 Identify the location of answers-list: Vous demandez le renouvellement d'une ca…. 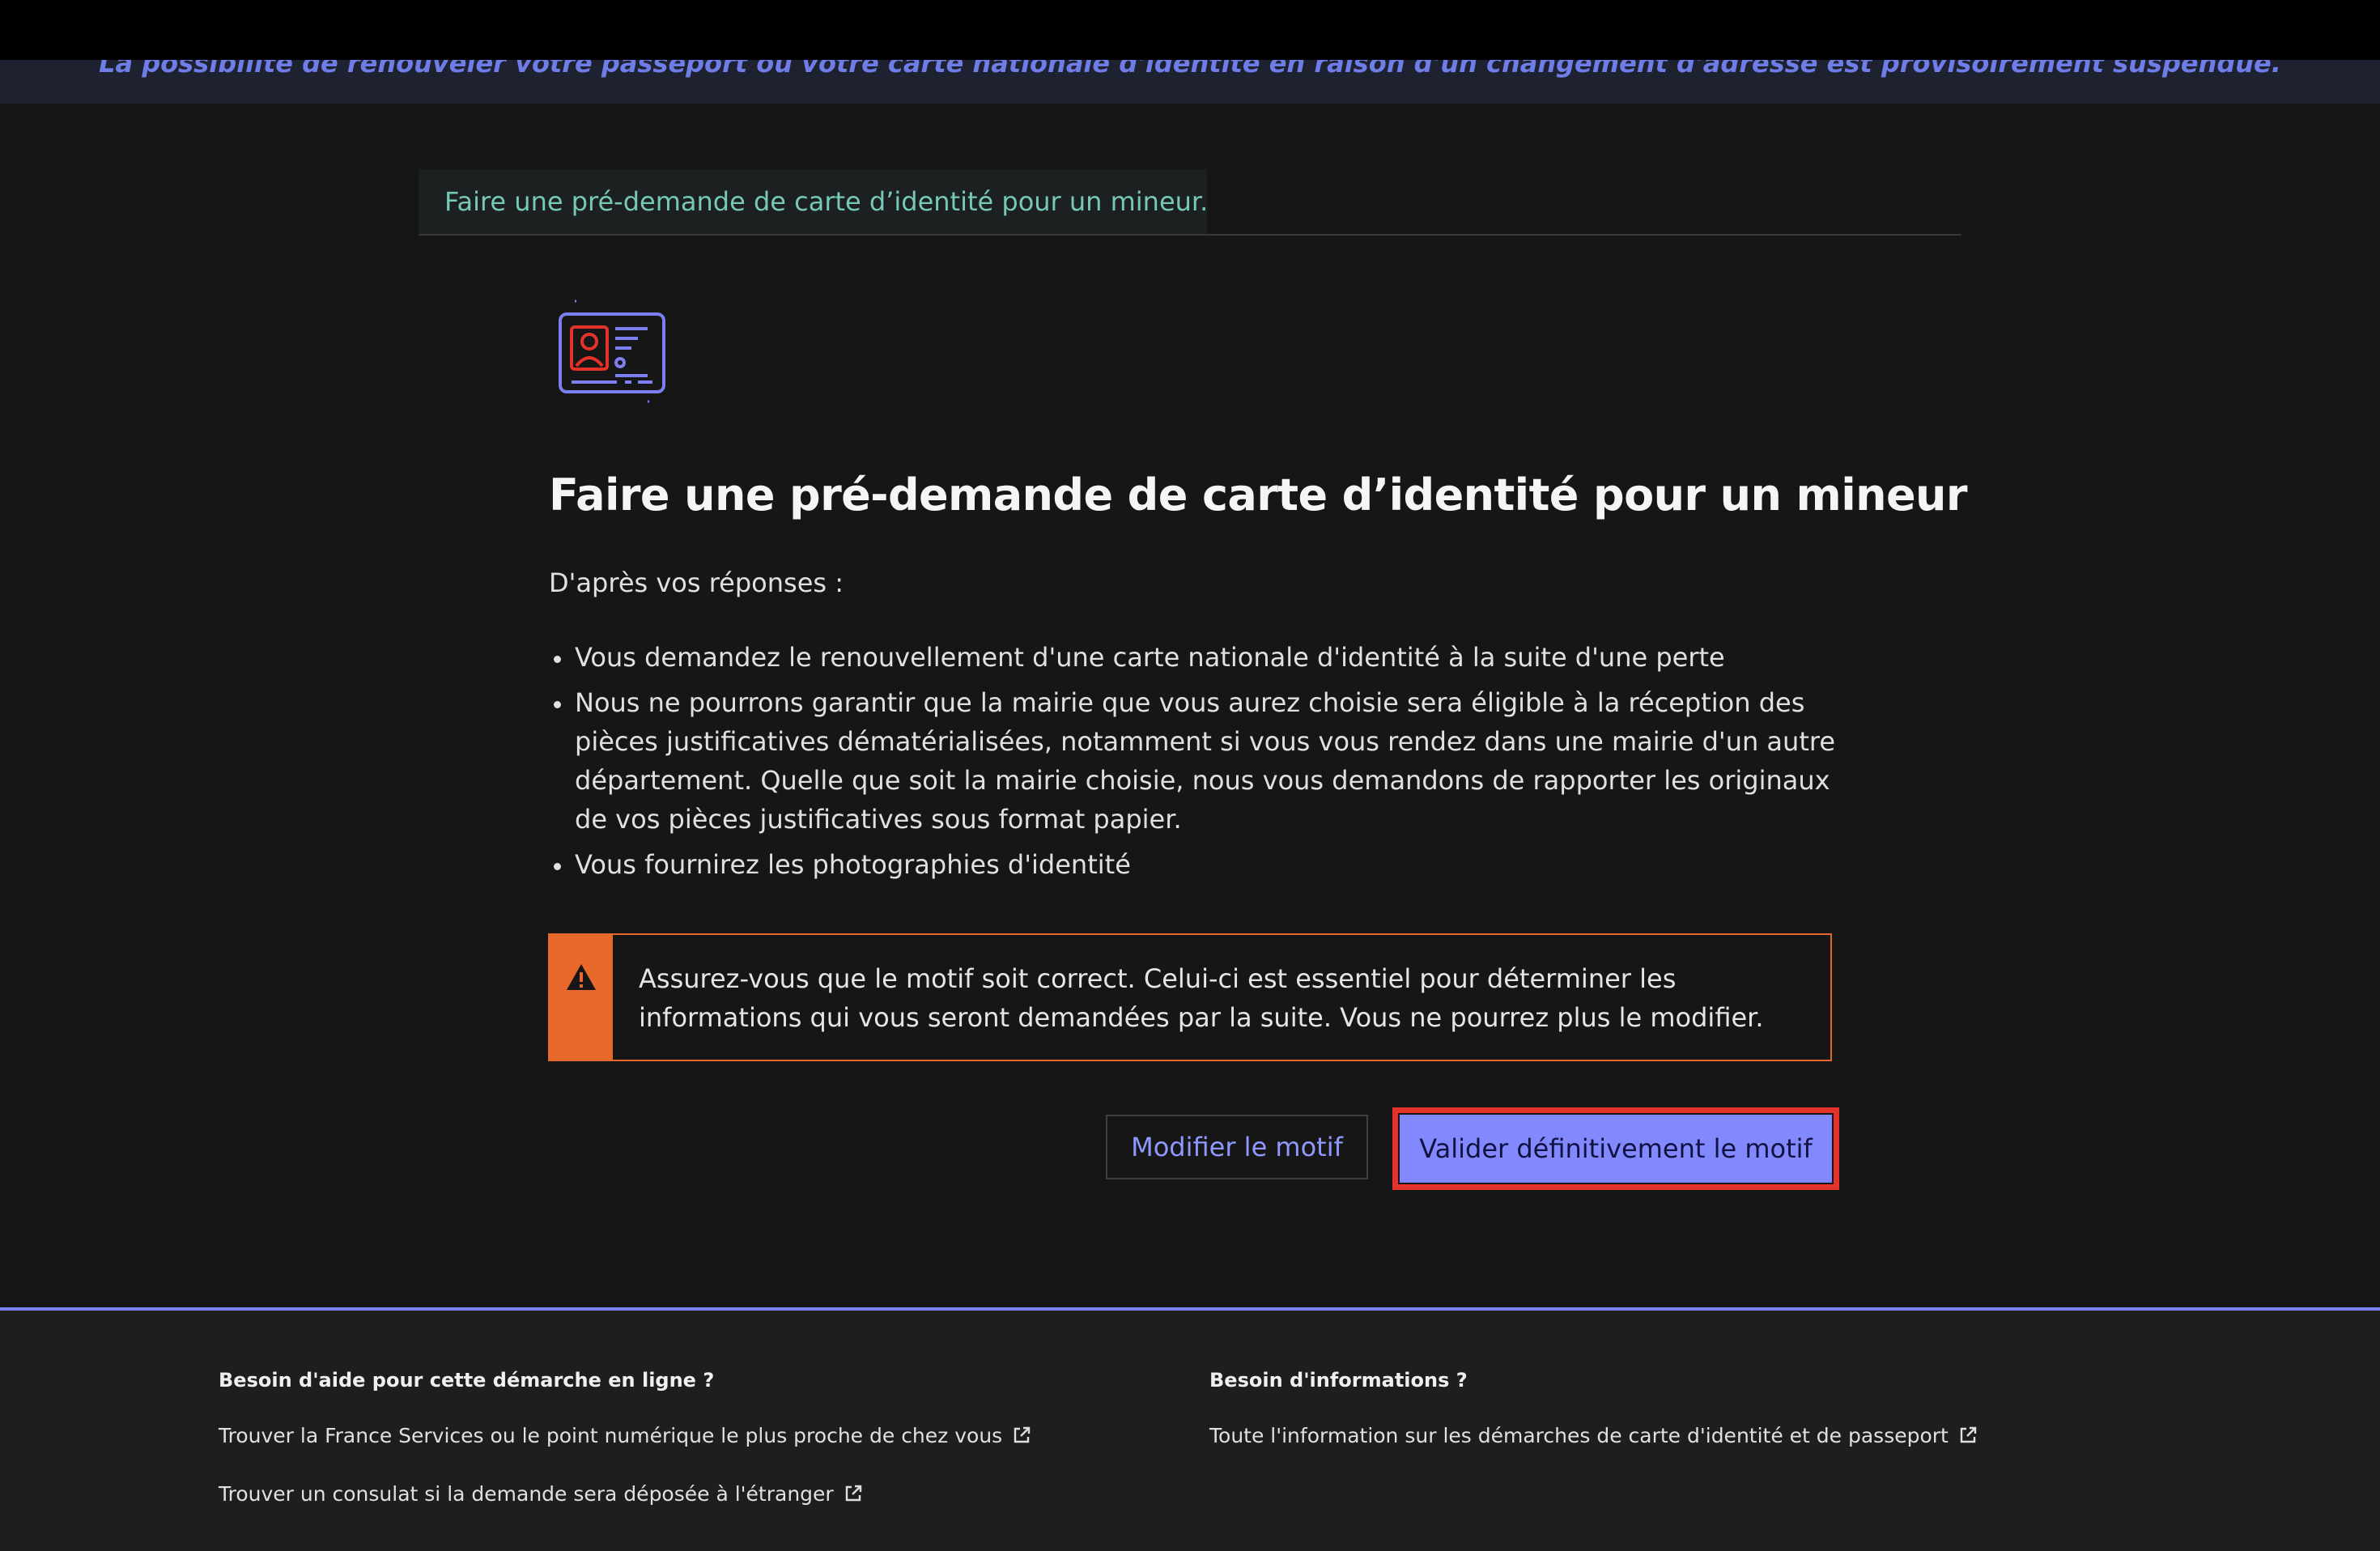
(1196, 764).